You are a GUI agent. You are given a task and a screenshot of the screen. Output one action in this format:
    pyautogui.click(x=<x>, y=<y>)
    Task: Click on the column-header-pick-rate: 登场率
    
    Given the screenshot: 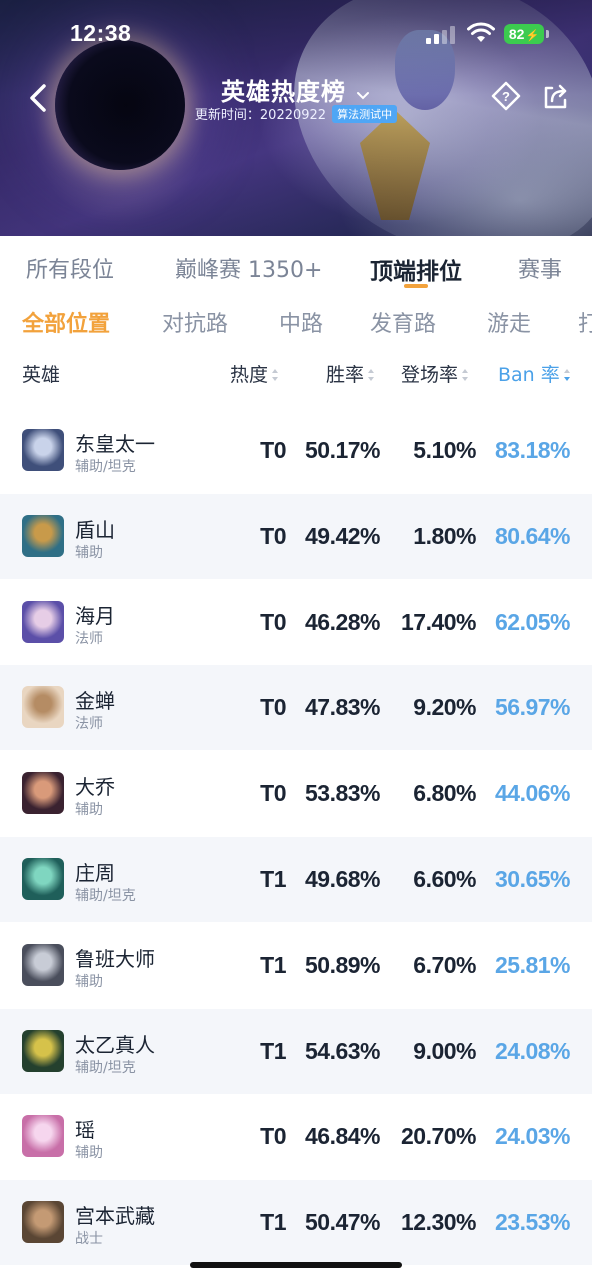 What is the action you would take?
    pyautogui.click(x=435, y=373)
    